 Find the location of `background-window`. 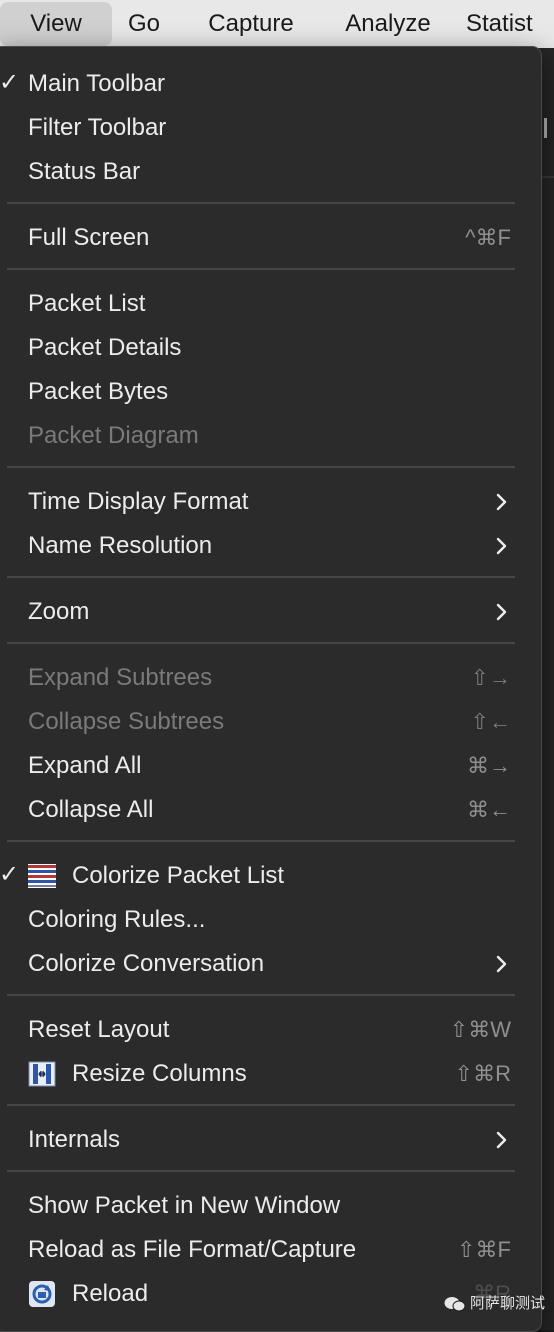

background-window is located at coordinates (547, 689).